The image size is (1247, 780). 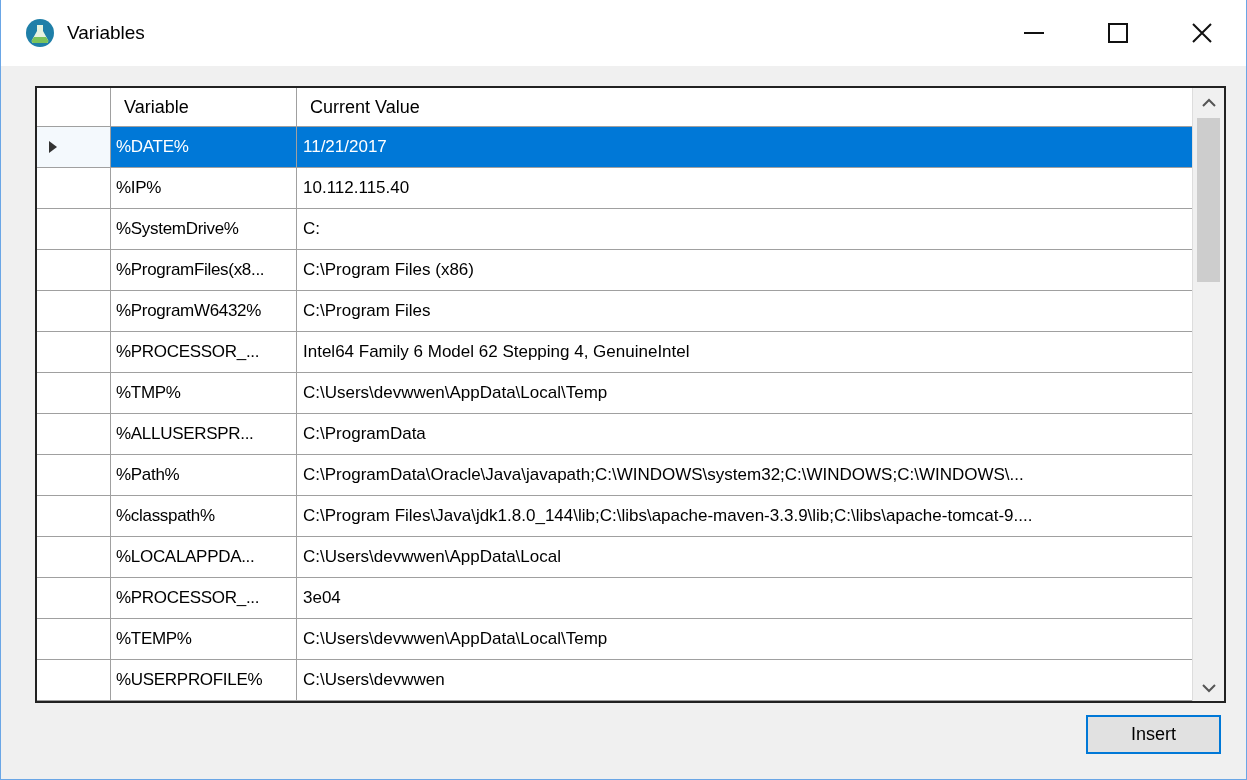 I want to click on table-row: %SystemDrive% C:, so click(x=614, y=229).